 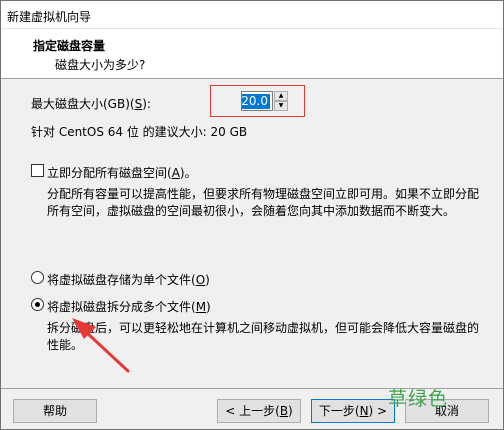 I want to click on disk-size-value: 20.0, so click(x=255, y=101).